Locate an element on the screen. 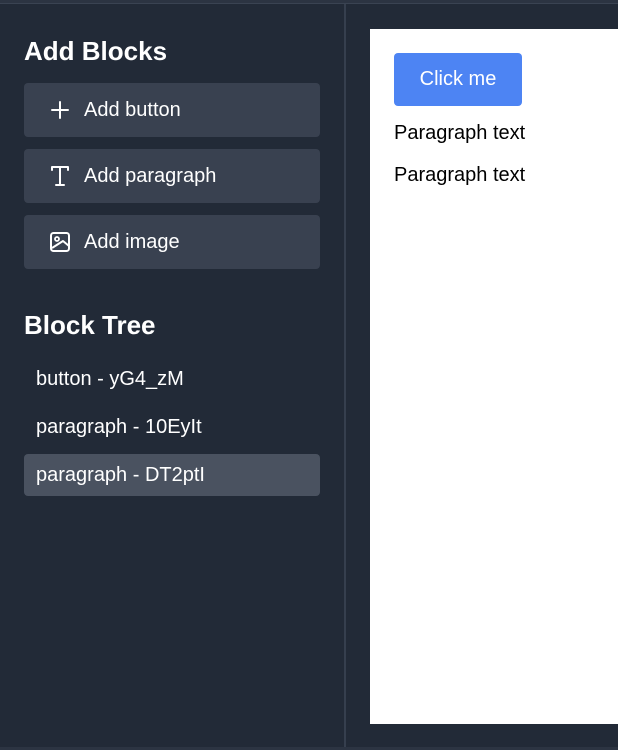  tree-item-paragraph-2: paragraph - DT2ptI is located at coordinates (172, 475).